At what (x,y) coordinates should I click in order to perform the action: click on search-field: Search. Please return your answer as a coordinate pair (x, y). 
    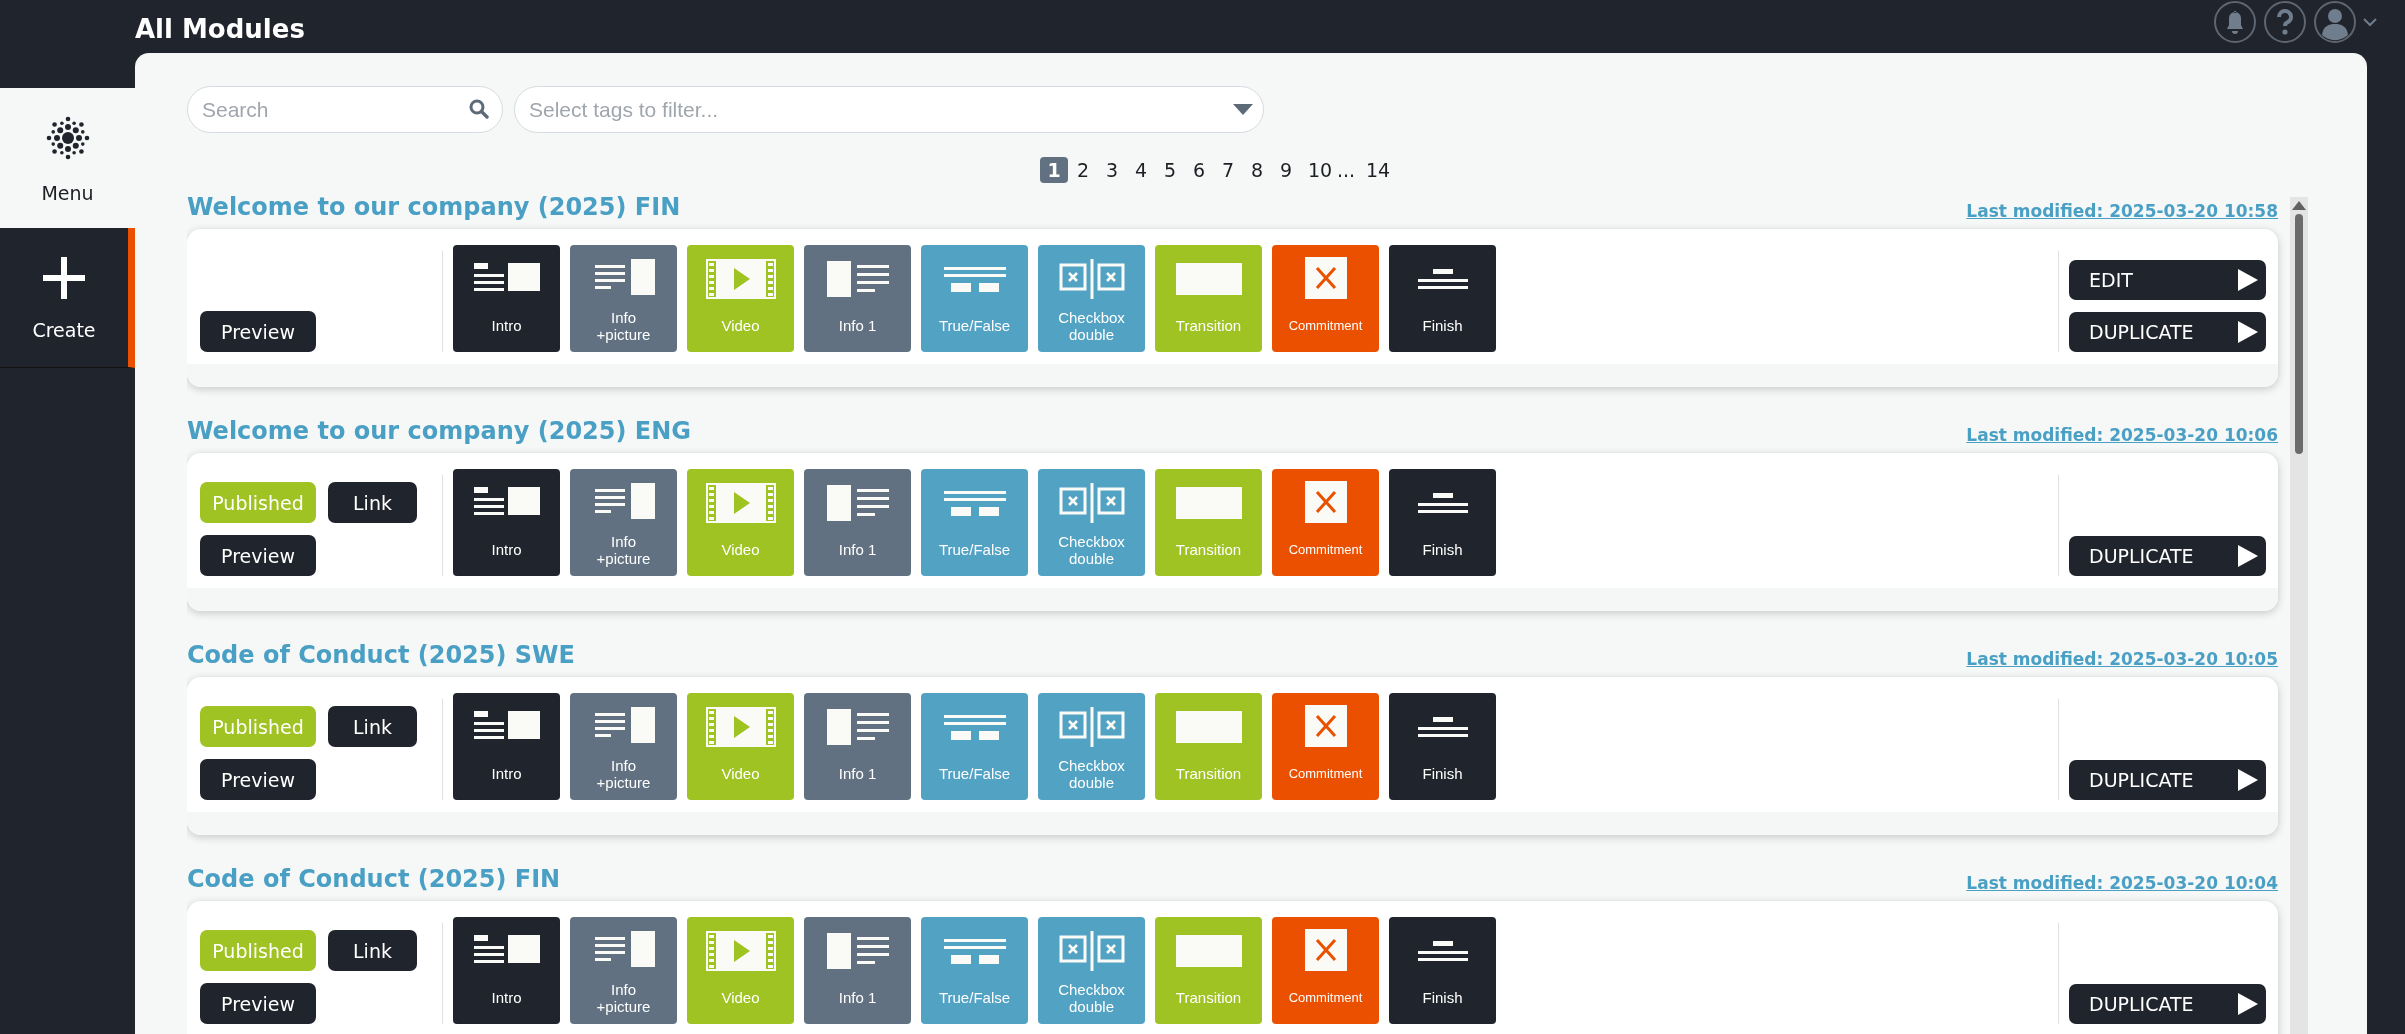
    Looking at the image, I should click on (345, 109).